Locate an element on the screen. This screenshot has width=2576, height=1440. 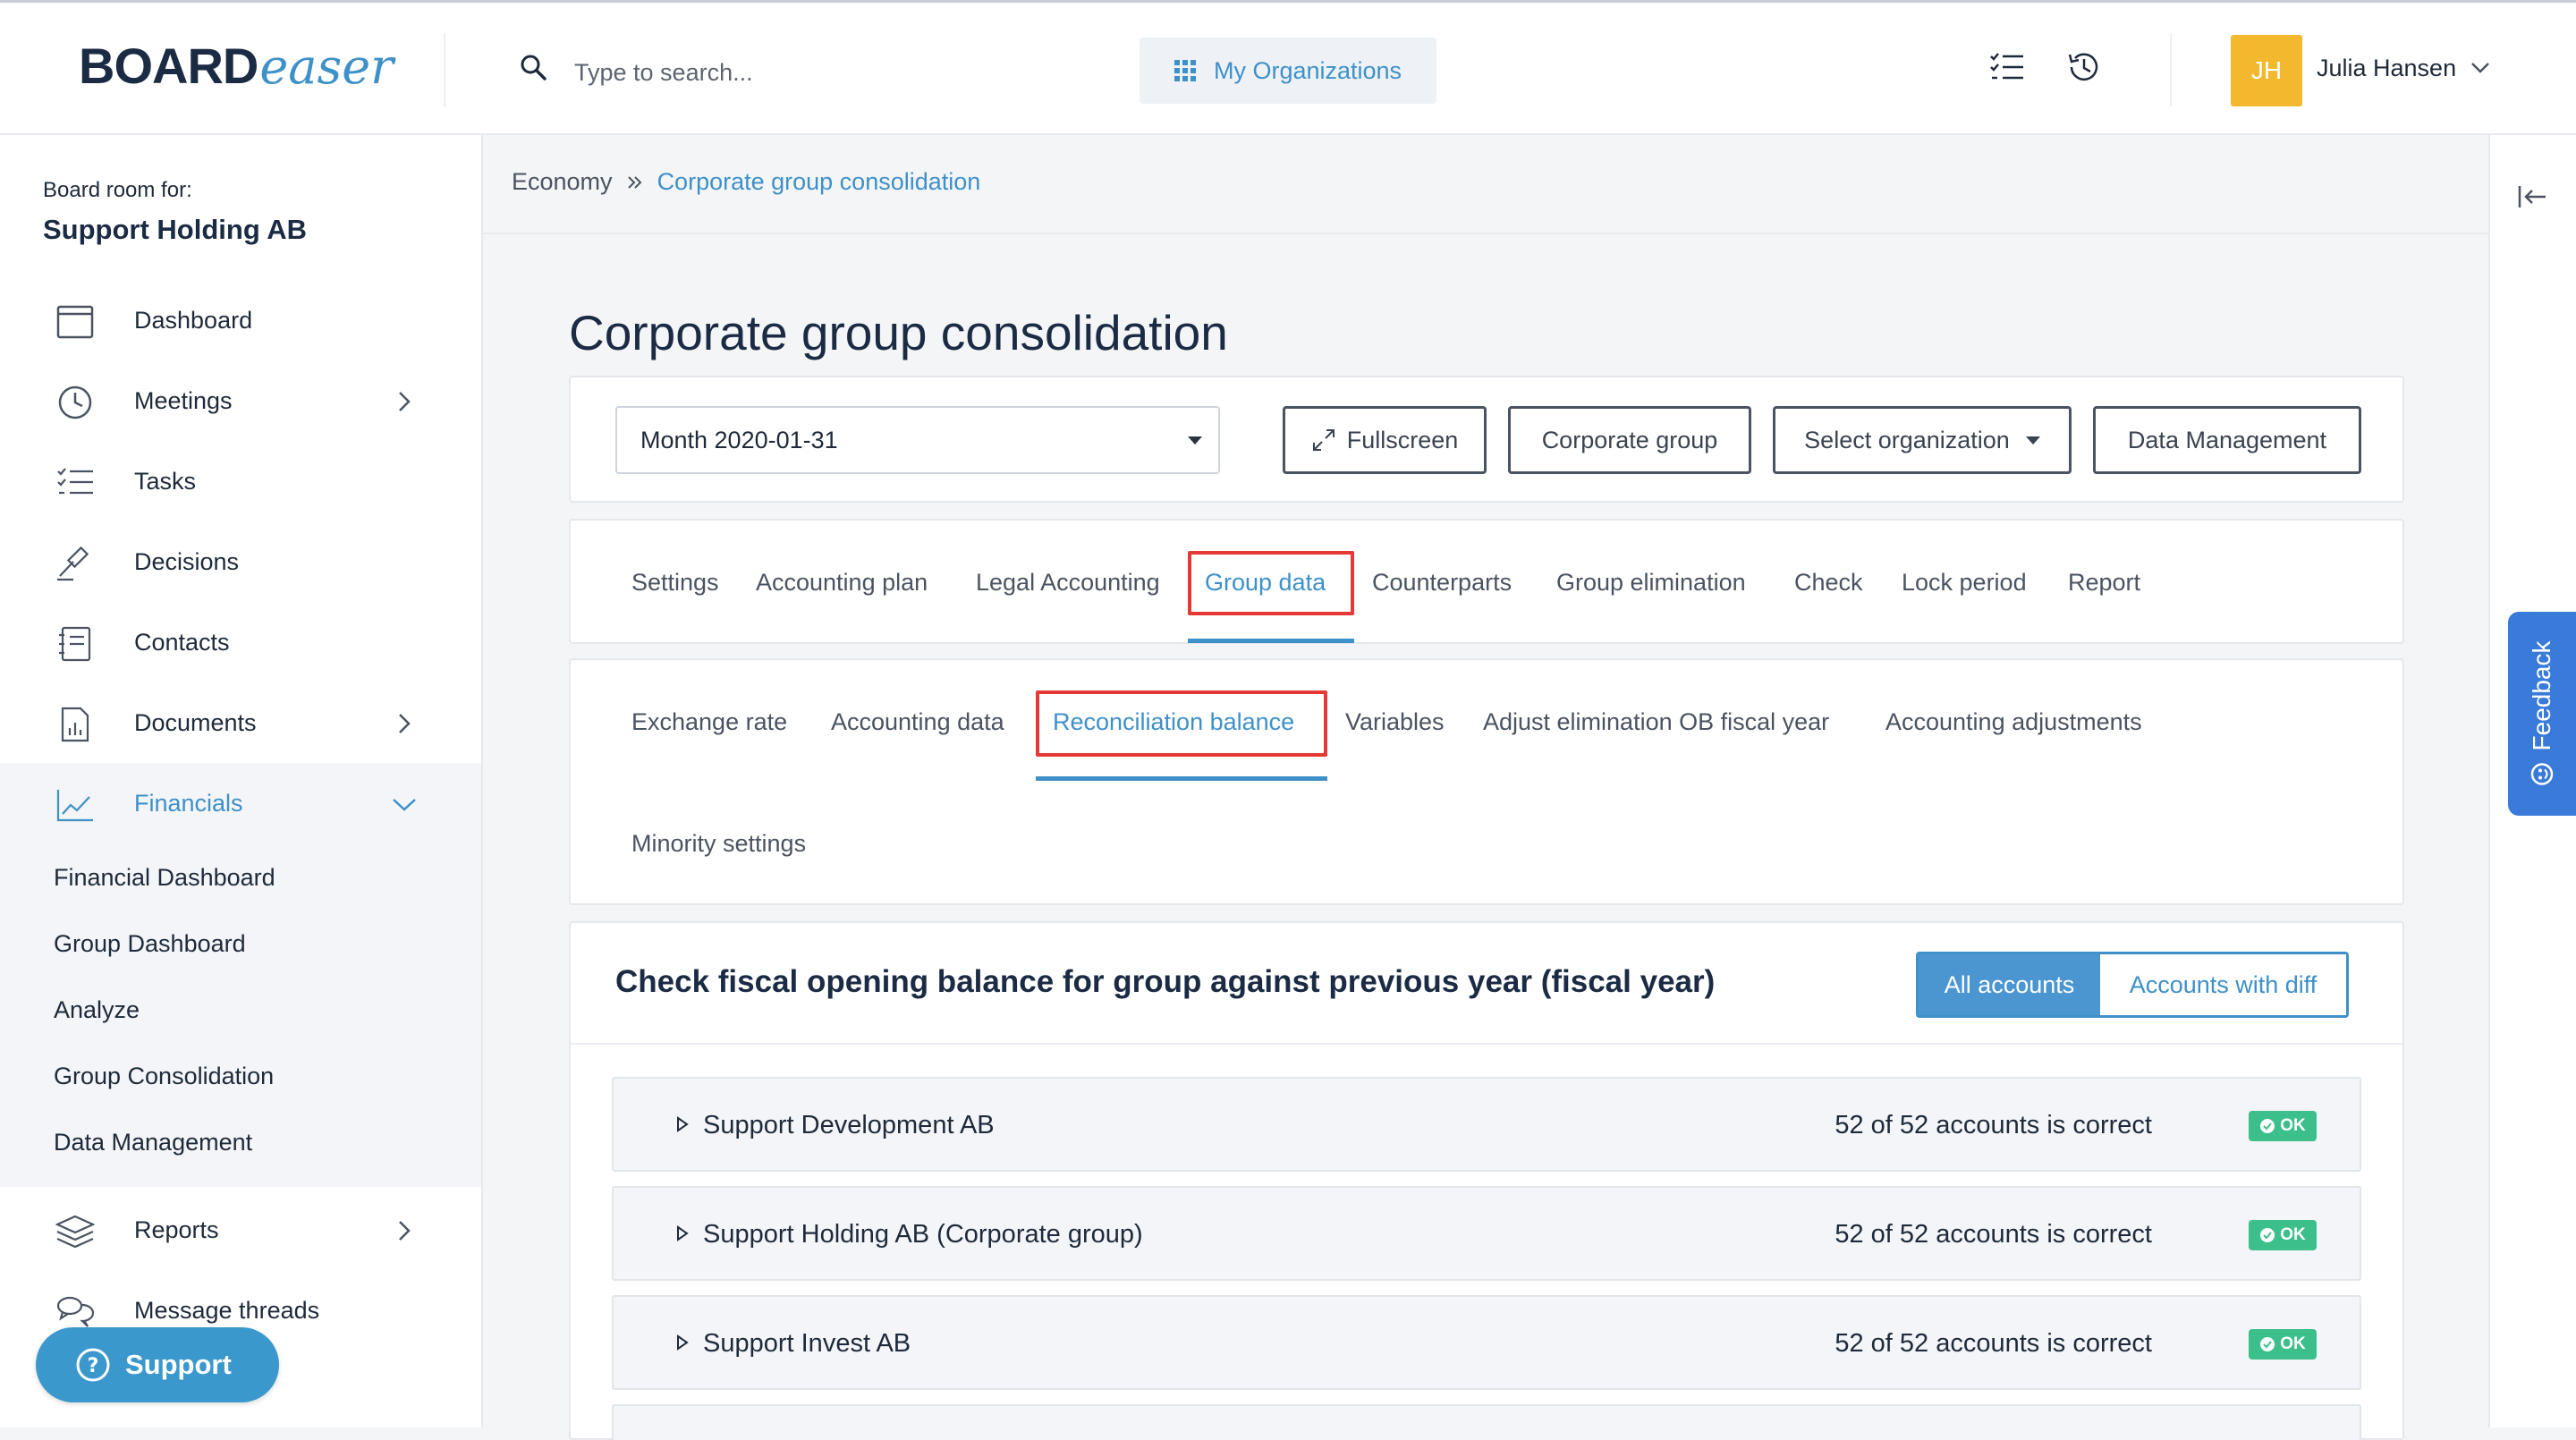
question-circle-icon: ? is located at coordinates (93, 1365).